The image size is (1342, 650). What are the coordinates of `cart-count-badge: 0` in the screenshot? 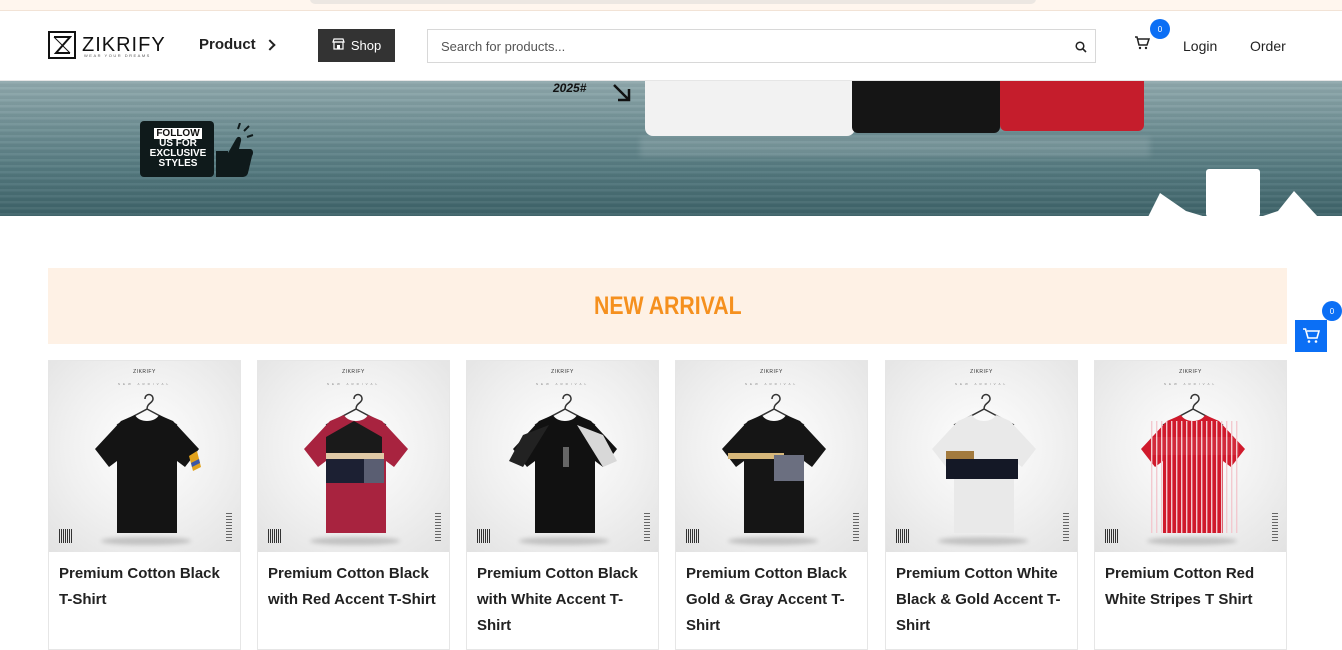 It's located at (1160, 29).